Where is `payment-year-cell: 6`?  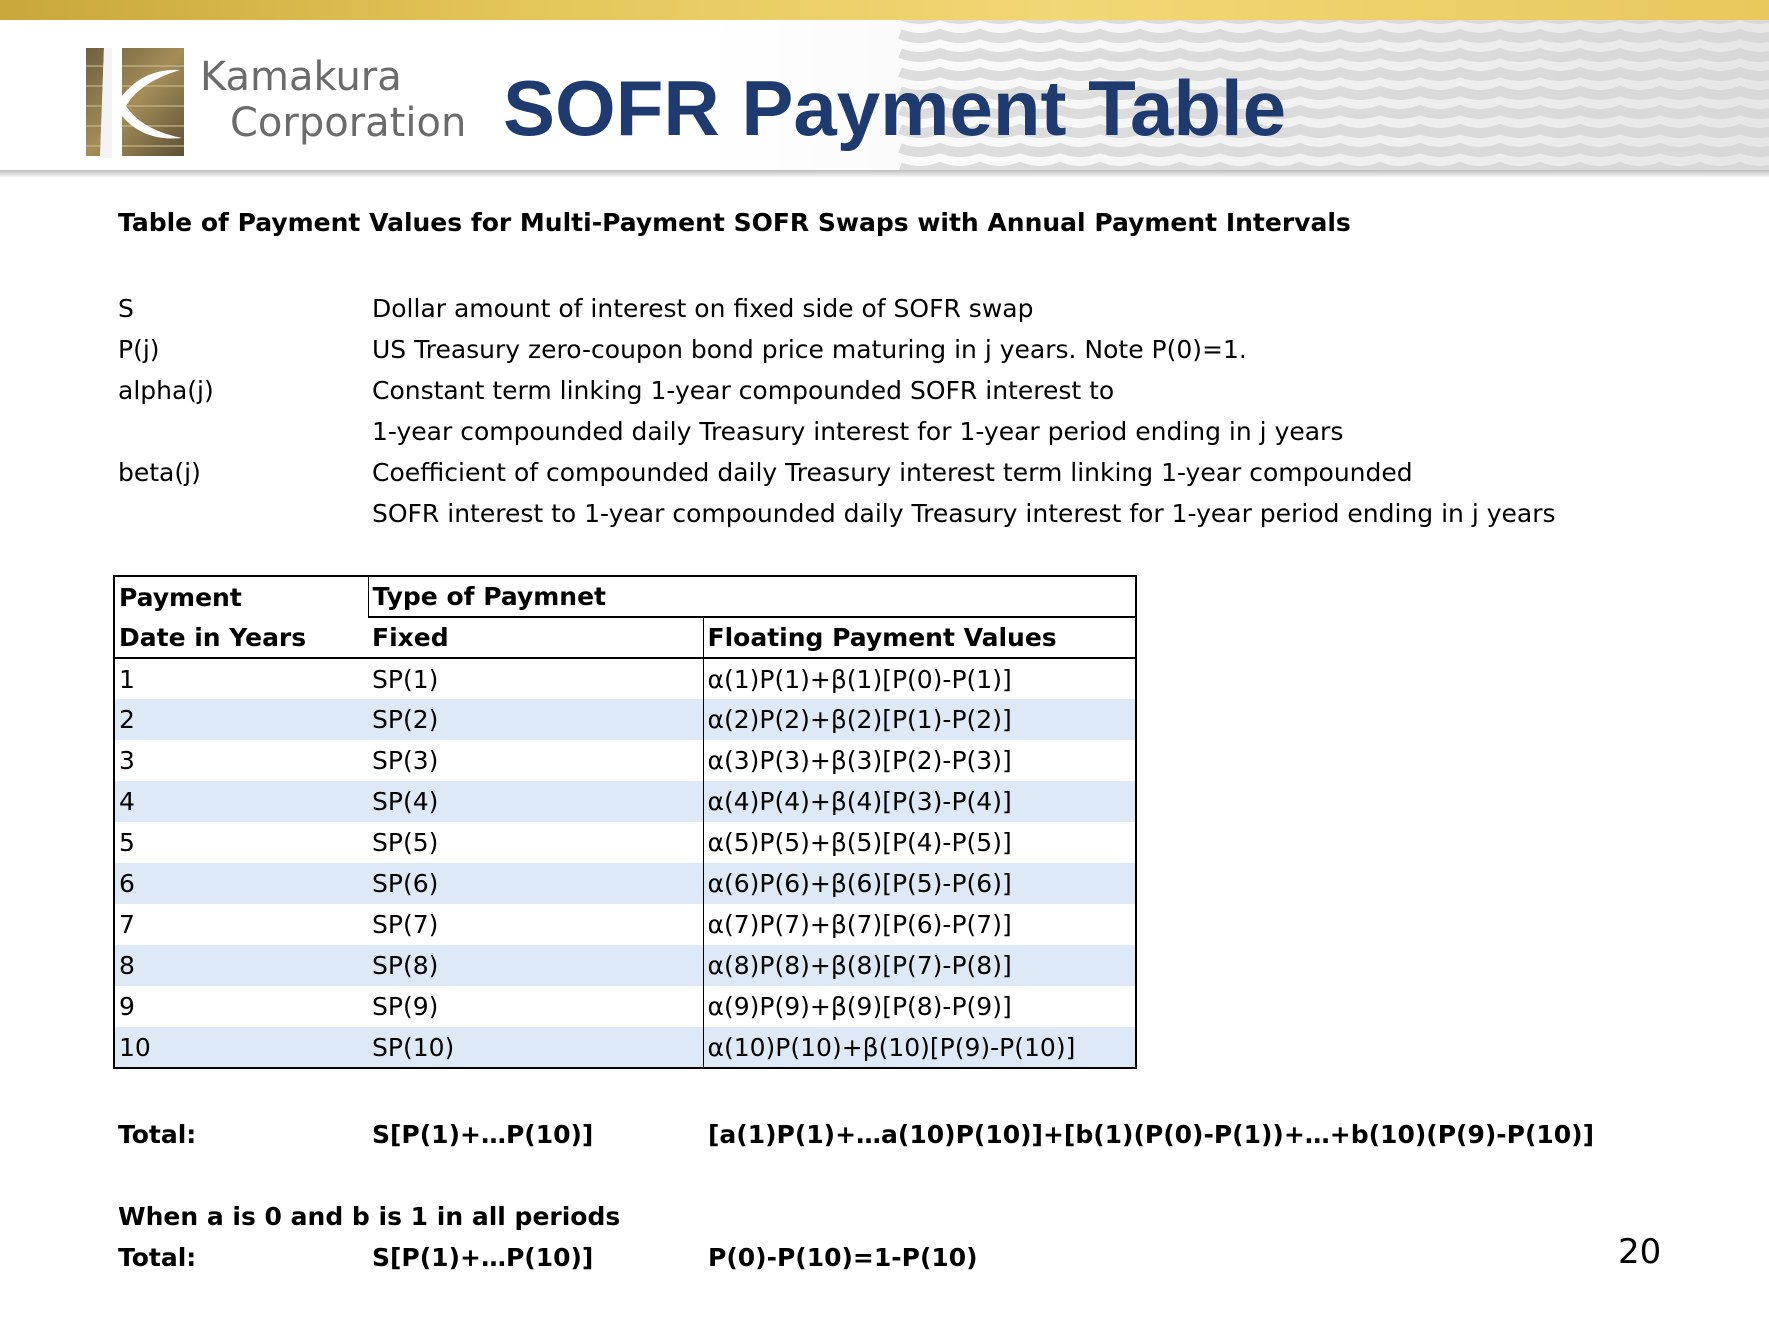
payment-year-cell: 6 is located at coordinates (240, 883).